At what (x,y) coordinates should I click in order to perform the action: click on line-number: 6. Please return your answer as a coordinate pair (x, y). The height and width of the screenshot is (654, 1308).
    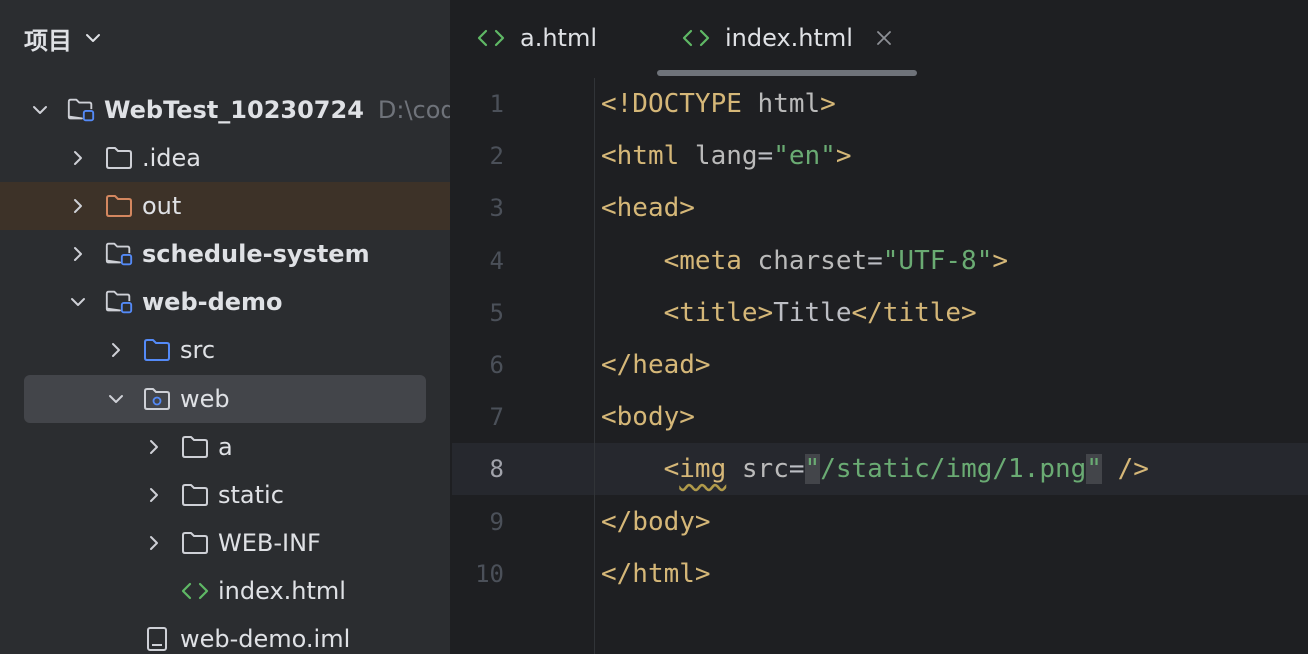
    Looking at the image, I should click on (496, 365).